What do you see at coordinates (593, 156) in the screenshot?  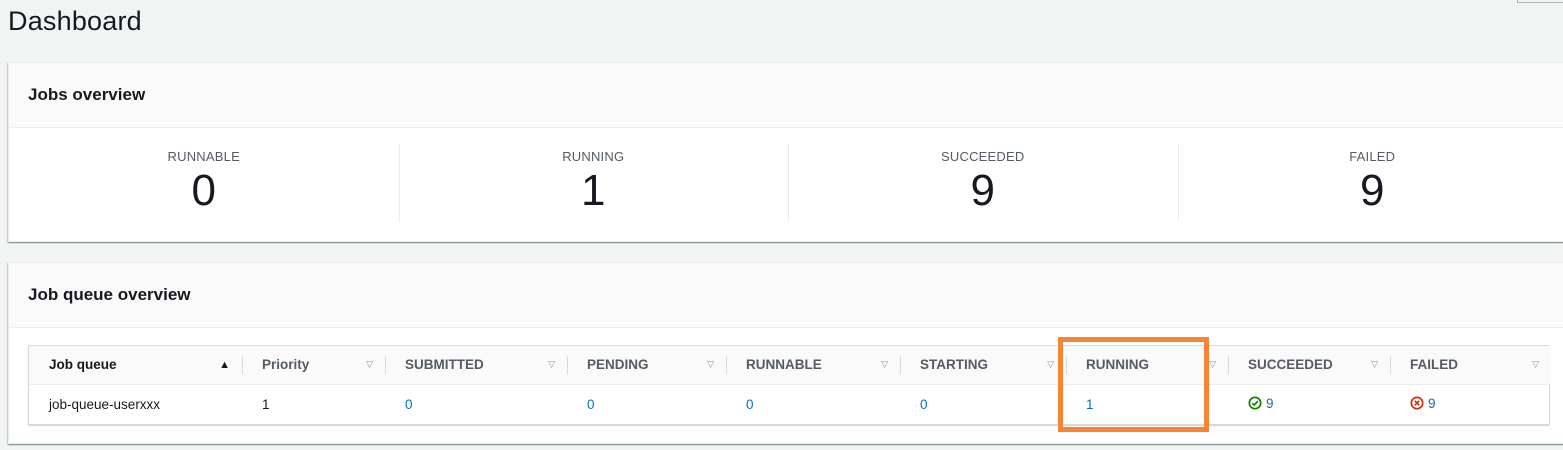 I see `stat-label: RUNNING` at bounding box center [593, 156].